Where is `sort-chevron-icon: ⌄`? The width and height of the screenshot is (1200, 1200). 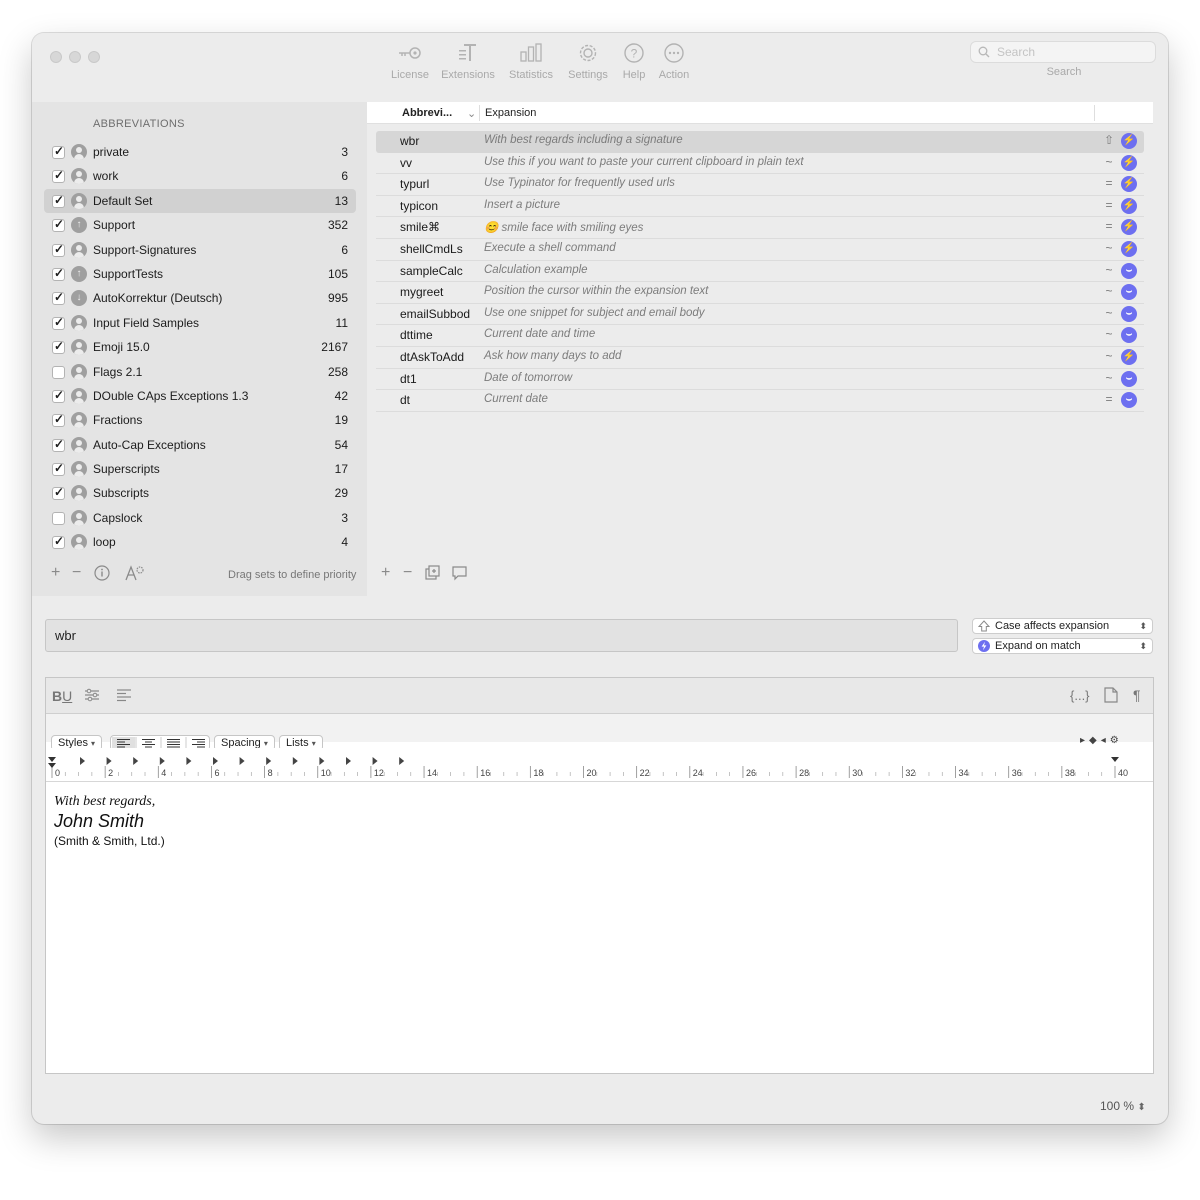
sort-chevron-icon: ⌄ is located at coordinates (471, 113).